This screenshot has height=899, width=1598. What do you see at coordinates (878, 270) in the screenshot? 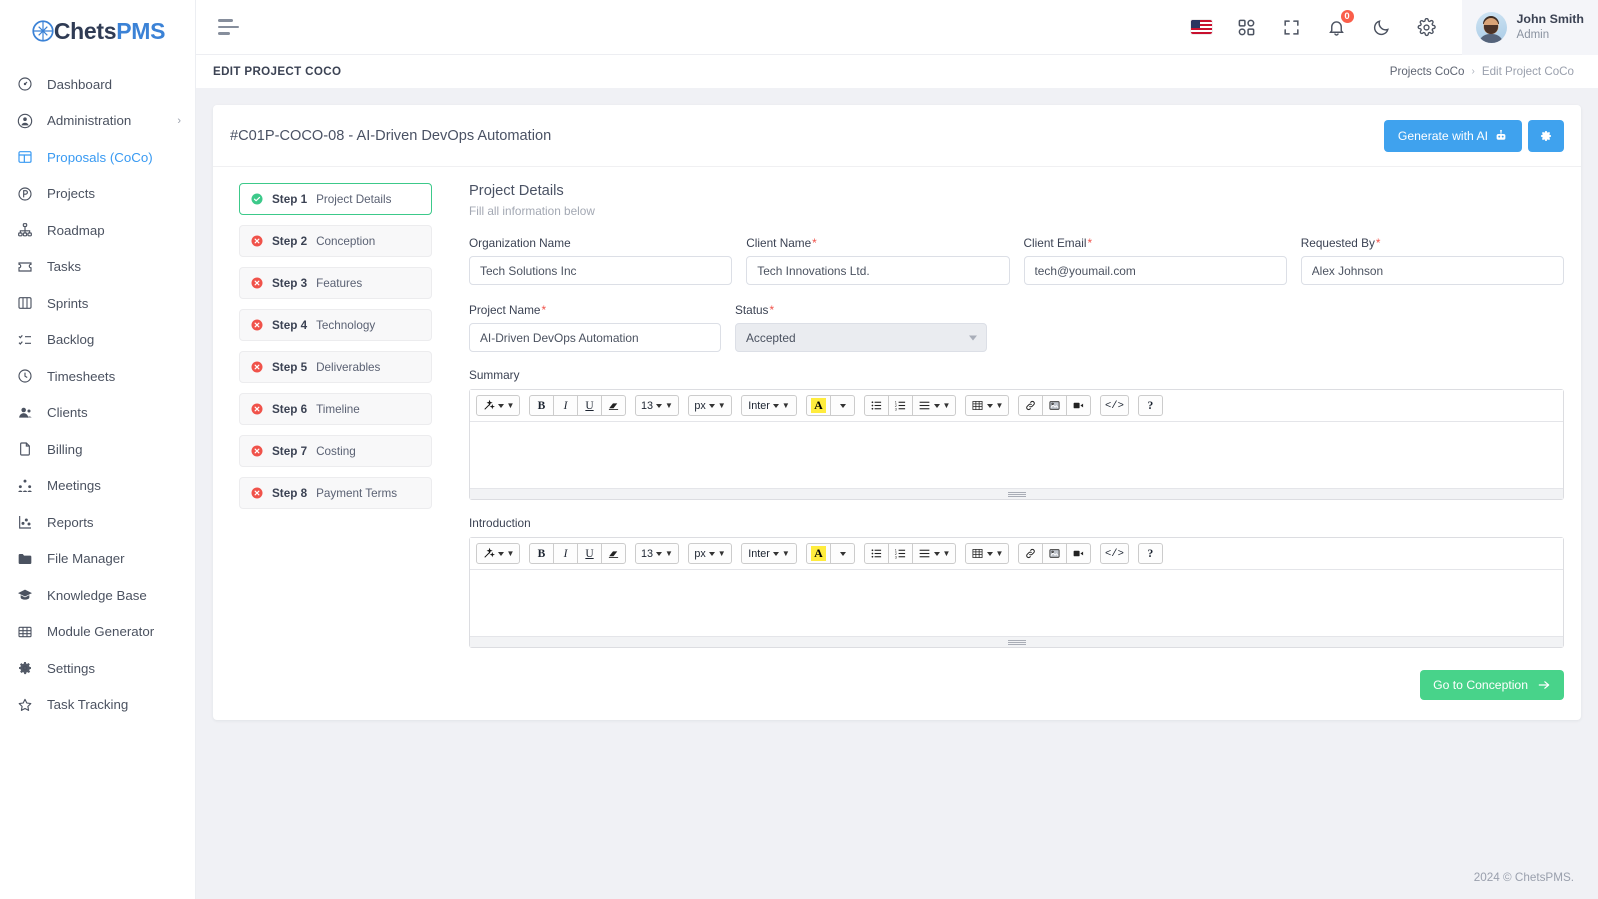
I see `client-name-input` at bounding box center [878, 270].